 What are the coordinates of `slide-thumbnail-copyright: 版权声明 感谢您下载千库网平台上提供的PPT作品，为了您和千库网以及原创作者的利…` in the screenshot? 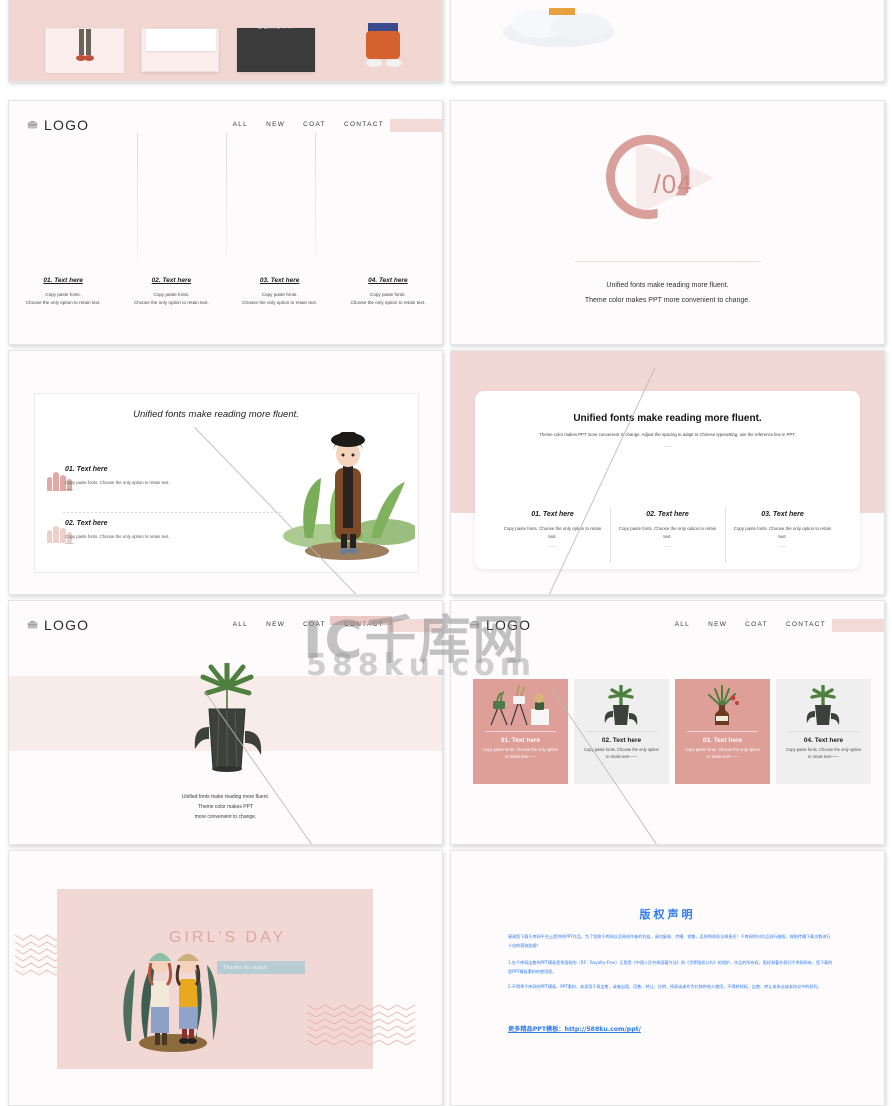 It's located at (667, 978).